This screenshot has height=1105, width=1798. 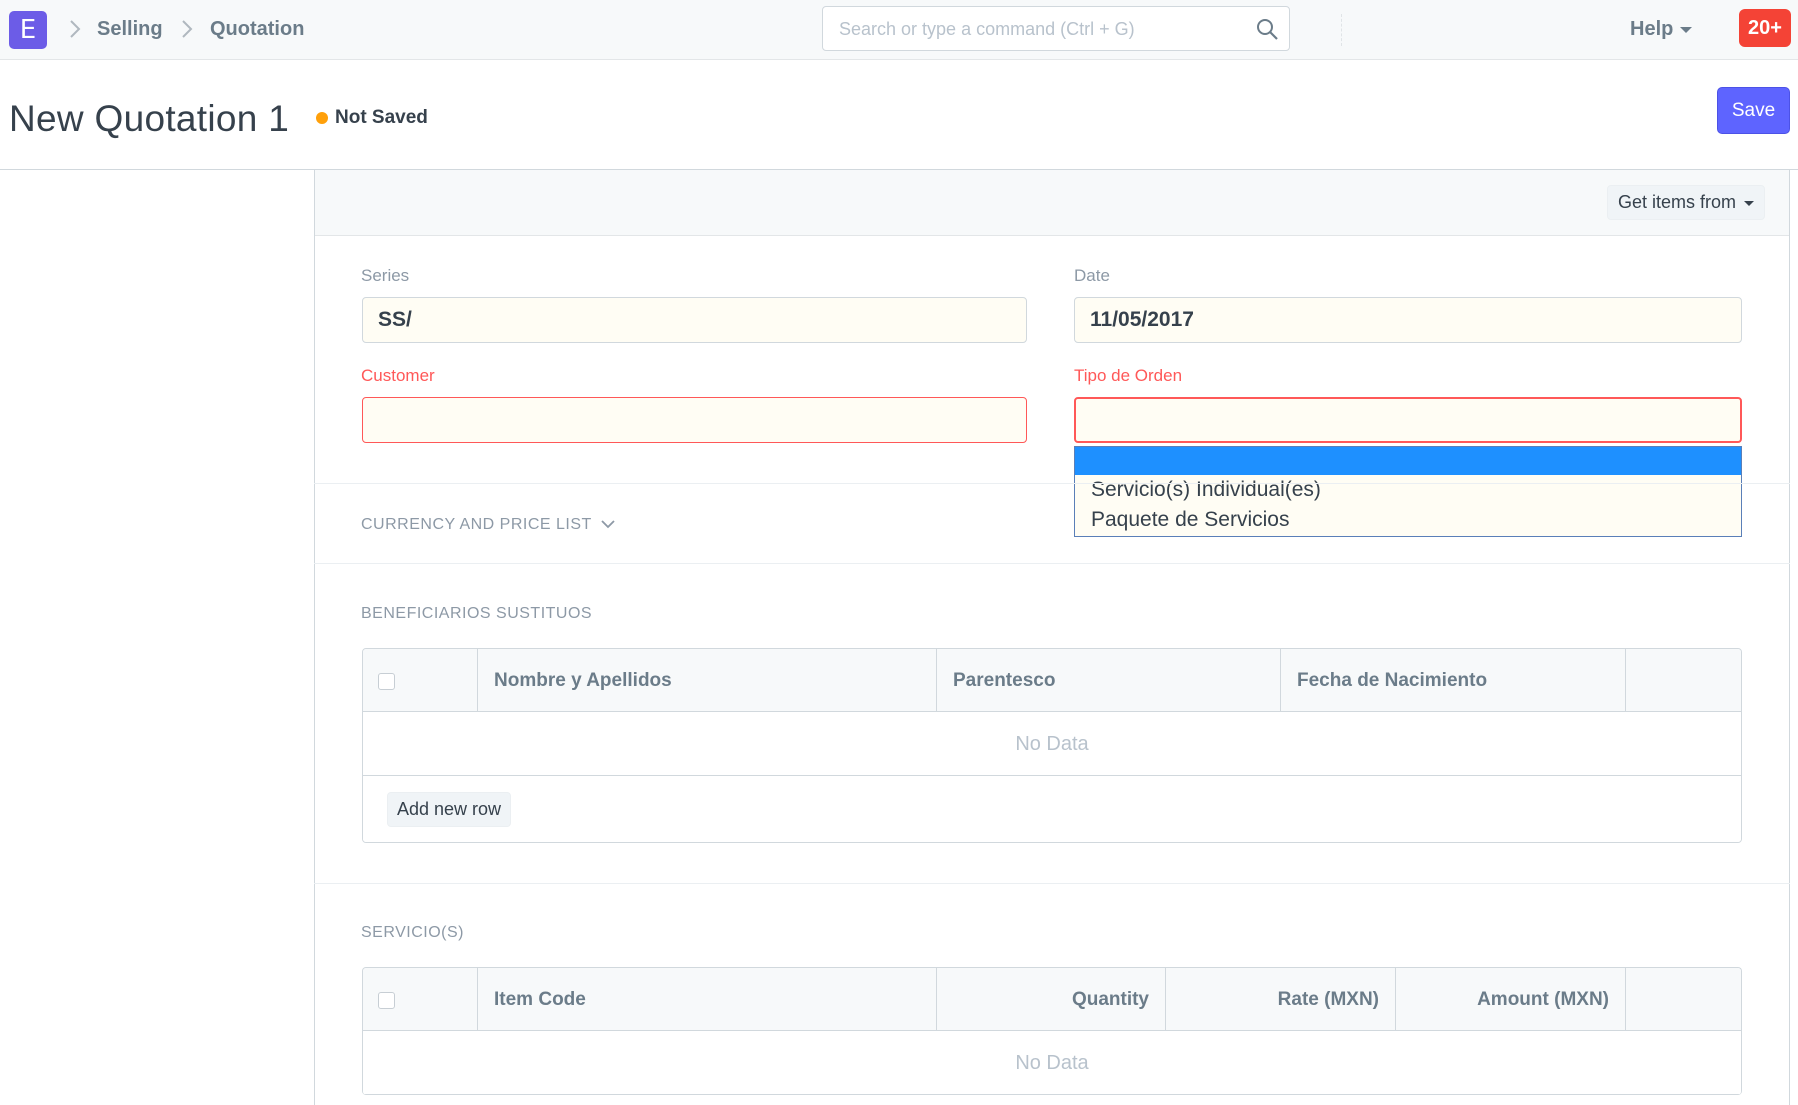 I want to click on save-button: Save, so click(x=1753, y=110).